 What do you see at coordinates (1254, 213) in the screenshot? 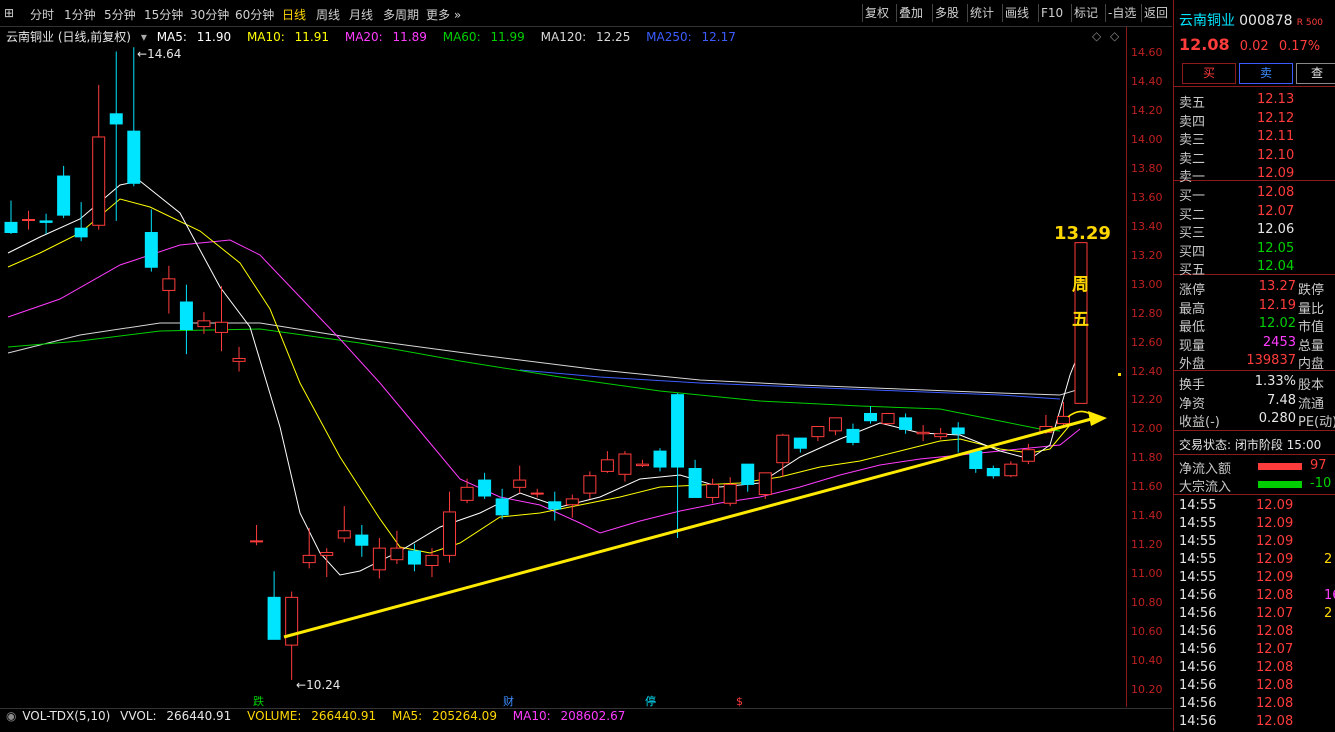
I see `bid-row: 买二 12.07` at bounding box center [1254, 213].